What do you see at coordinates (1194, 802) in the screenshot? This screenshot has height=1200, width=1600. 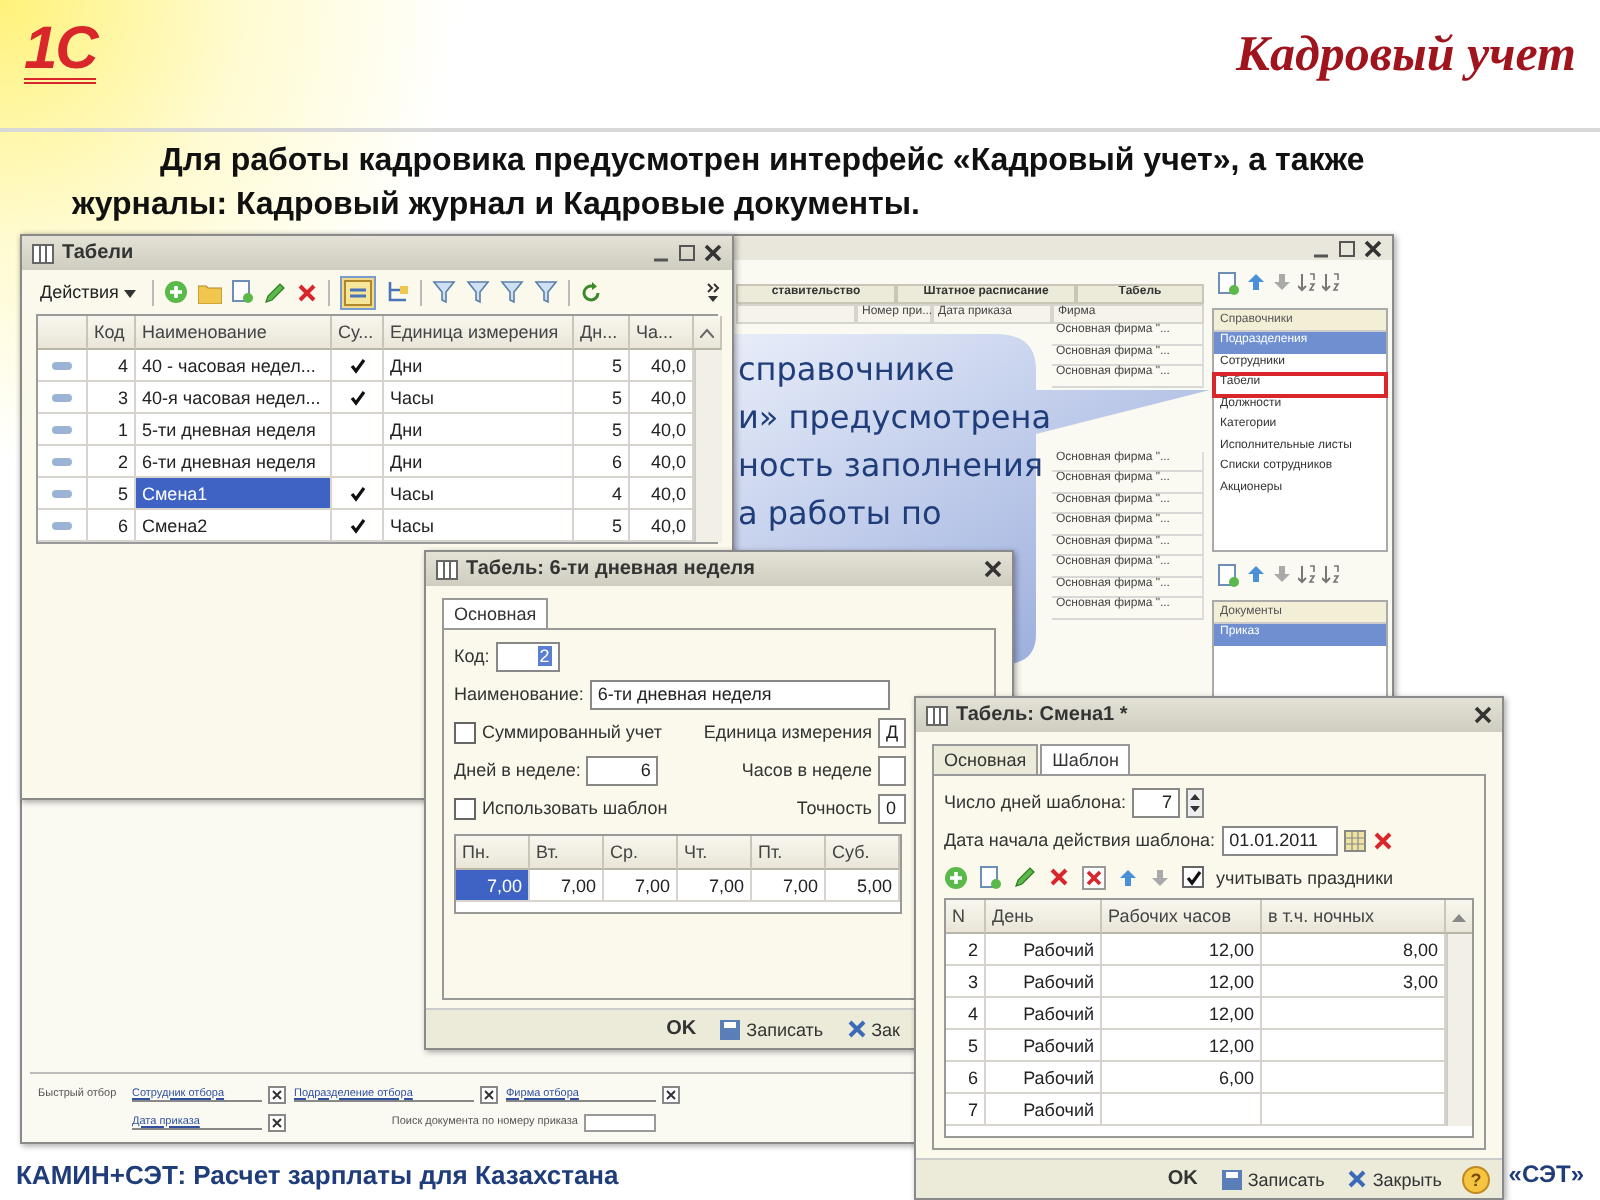 I see `spinner-icon` at bounding box center [1194, 802].